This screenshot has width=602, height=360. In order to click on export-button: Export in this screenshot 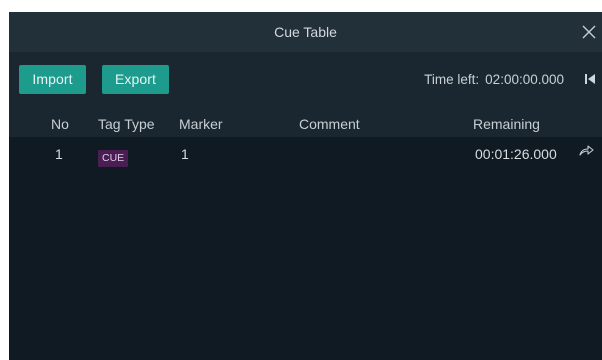, I will do `click(135, 79)`.